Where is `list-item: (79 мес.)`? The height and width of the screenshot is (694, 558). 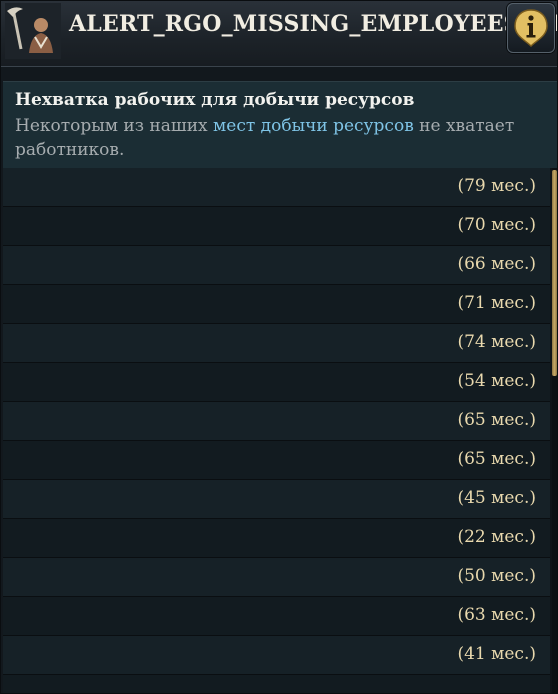
list-item: (79 мес.) is located at coordinates (276, 187).